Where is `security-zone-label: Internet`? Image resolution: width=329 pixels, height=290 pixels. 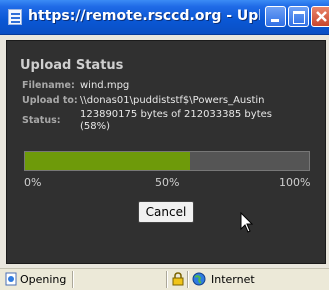
security-zone-label: Internet is located at coordinates (233, 279).